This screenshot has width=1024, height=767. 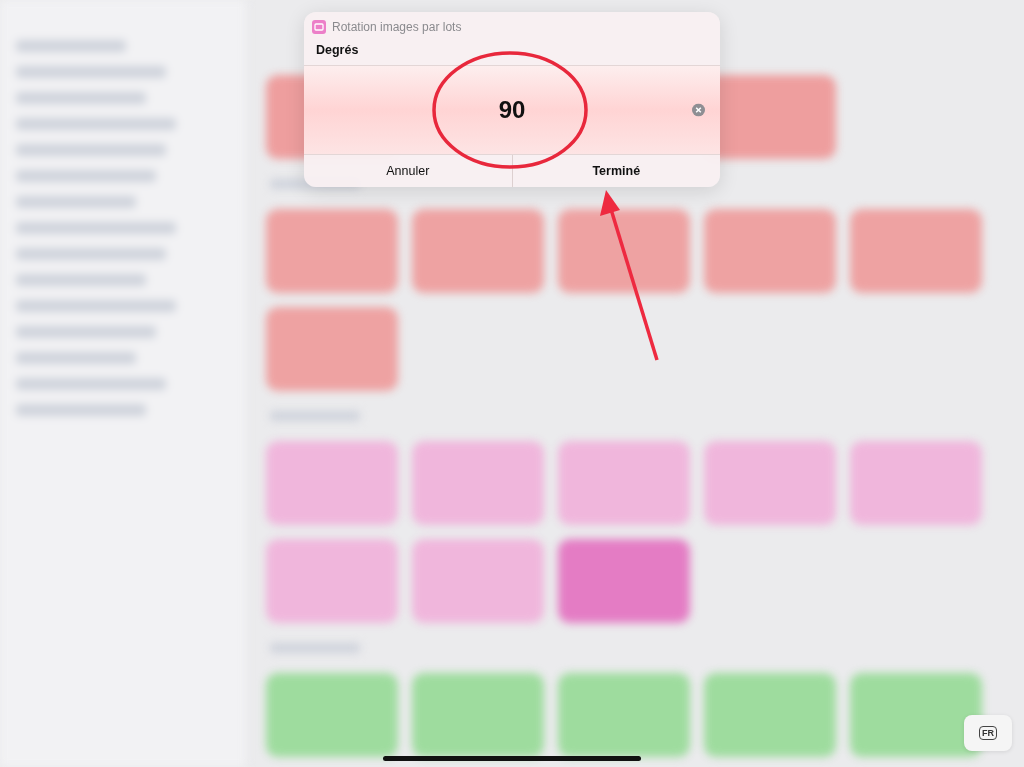 What do you see at coordinates (512, 110) in the screenshot?
I see `input-field: 90` at bounding box center [512, 110].